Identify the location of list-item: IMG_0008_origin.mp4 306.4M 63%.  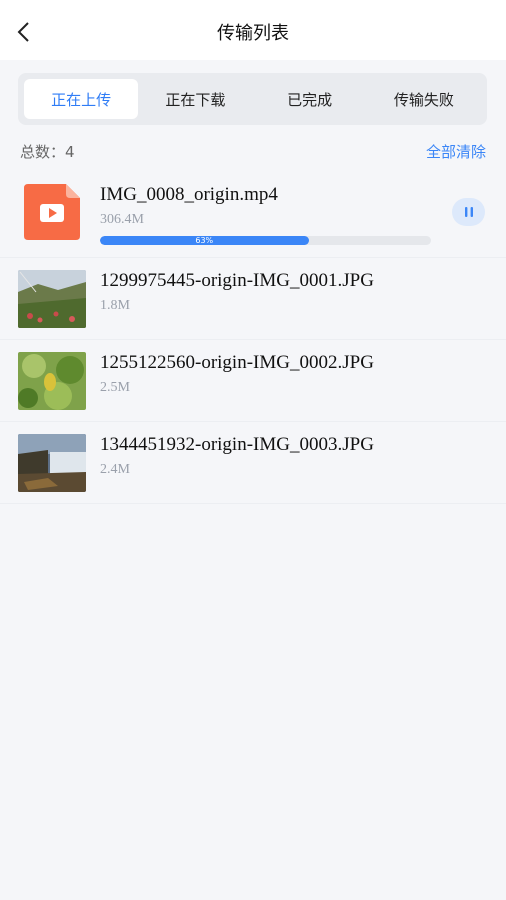
(253, 215).